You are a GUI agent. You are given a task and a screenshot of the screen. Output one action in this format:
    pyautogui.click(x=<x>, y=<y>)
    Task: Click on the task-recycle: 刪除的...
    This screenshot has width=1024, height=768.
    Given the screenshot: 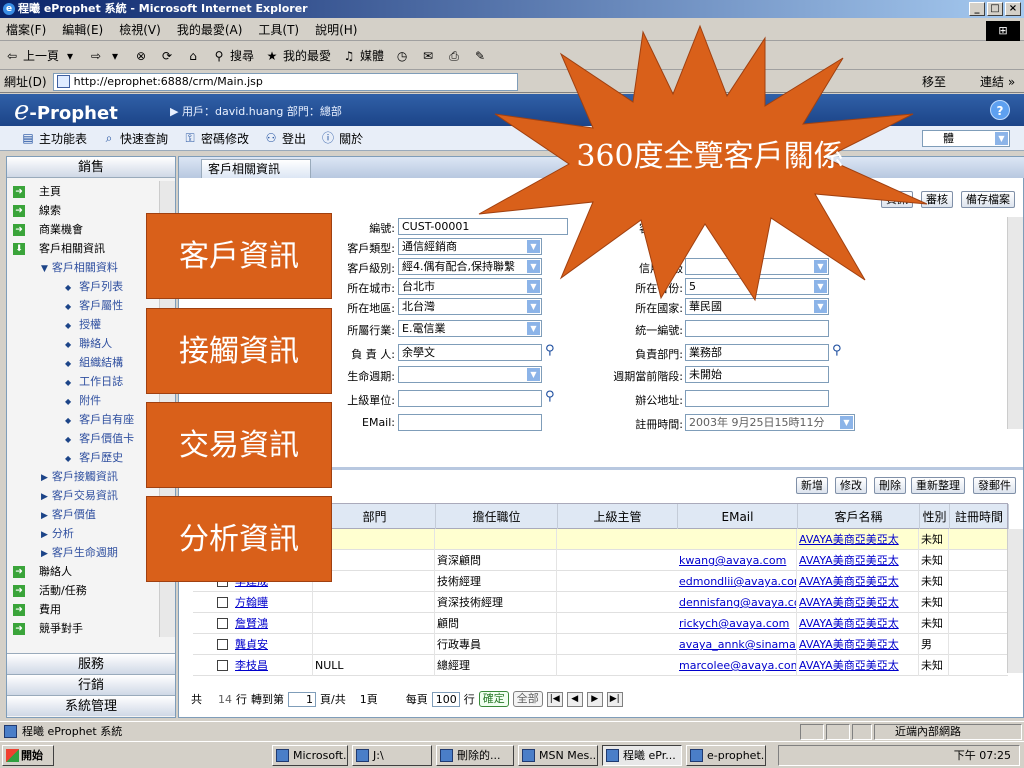 What is the action you would take?
    pyautogui.click(x=475, y=755)
    